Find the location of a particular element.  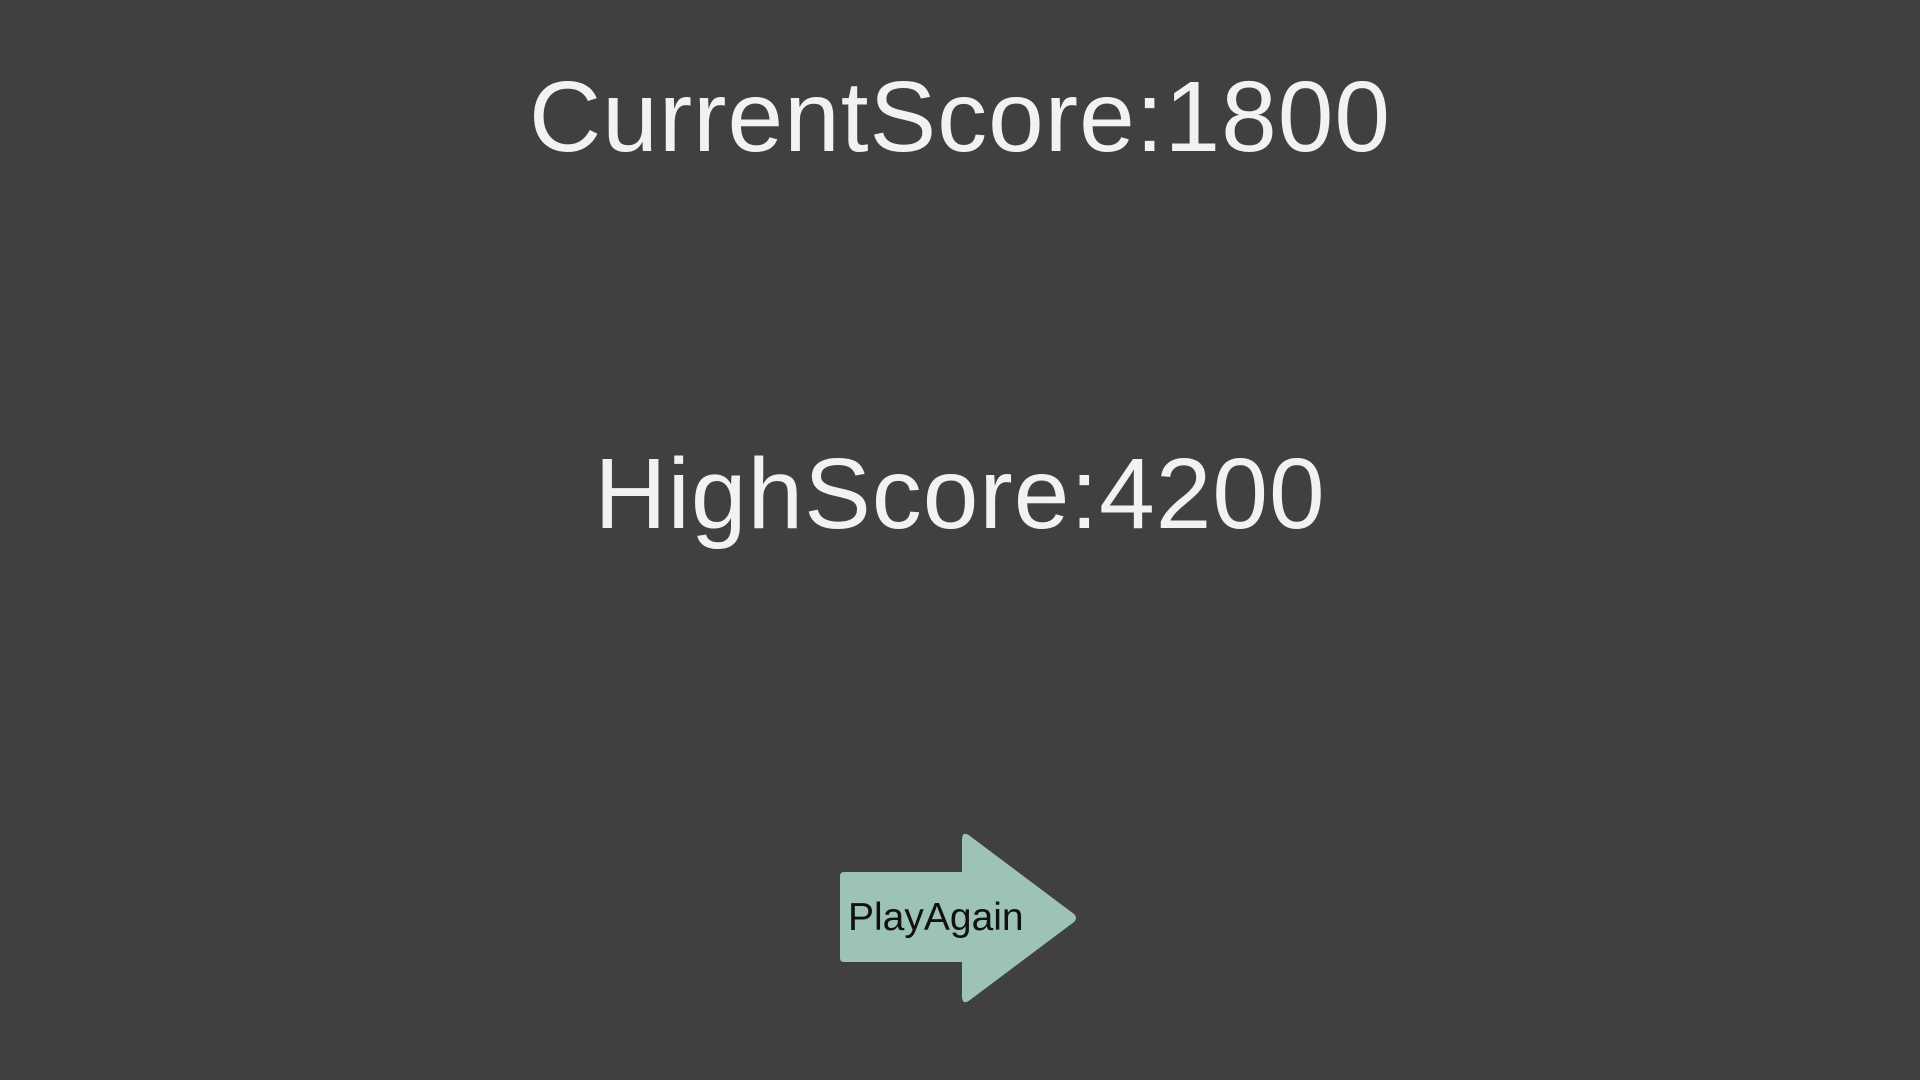

high-score-label: HighScore:4200 is located at coordinates (960, 494).